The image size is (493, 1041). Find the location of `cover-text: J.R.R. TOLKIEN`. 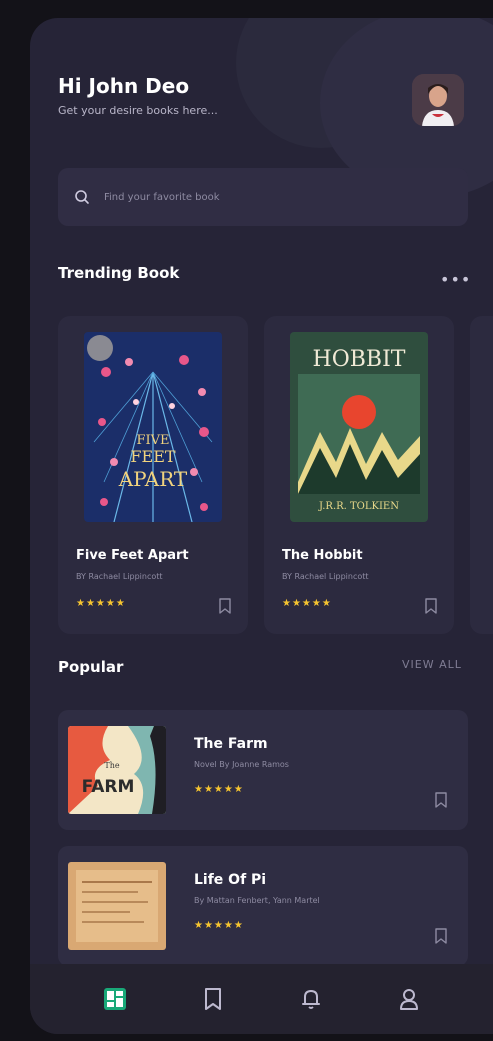

cover-text: J.R.R. TOLKIEN is located at coordinates (358, 506).